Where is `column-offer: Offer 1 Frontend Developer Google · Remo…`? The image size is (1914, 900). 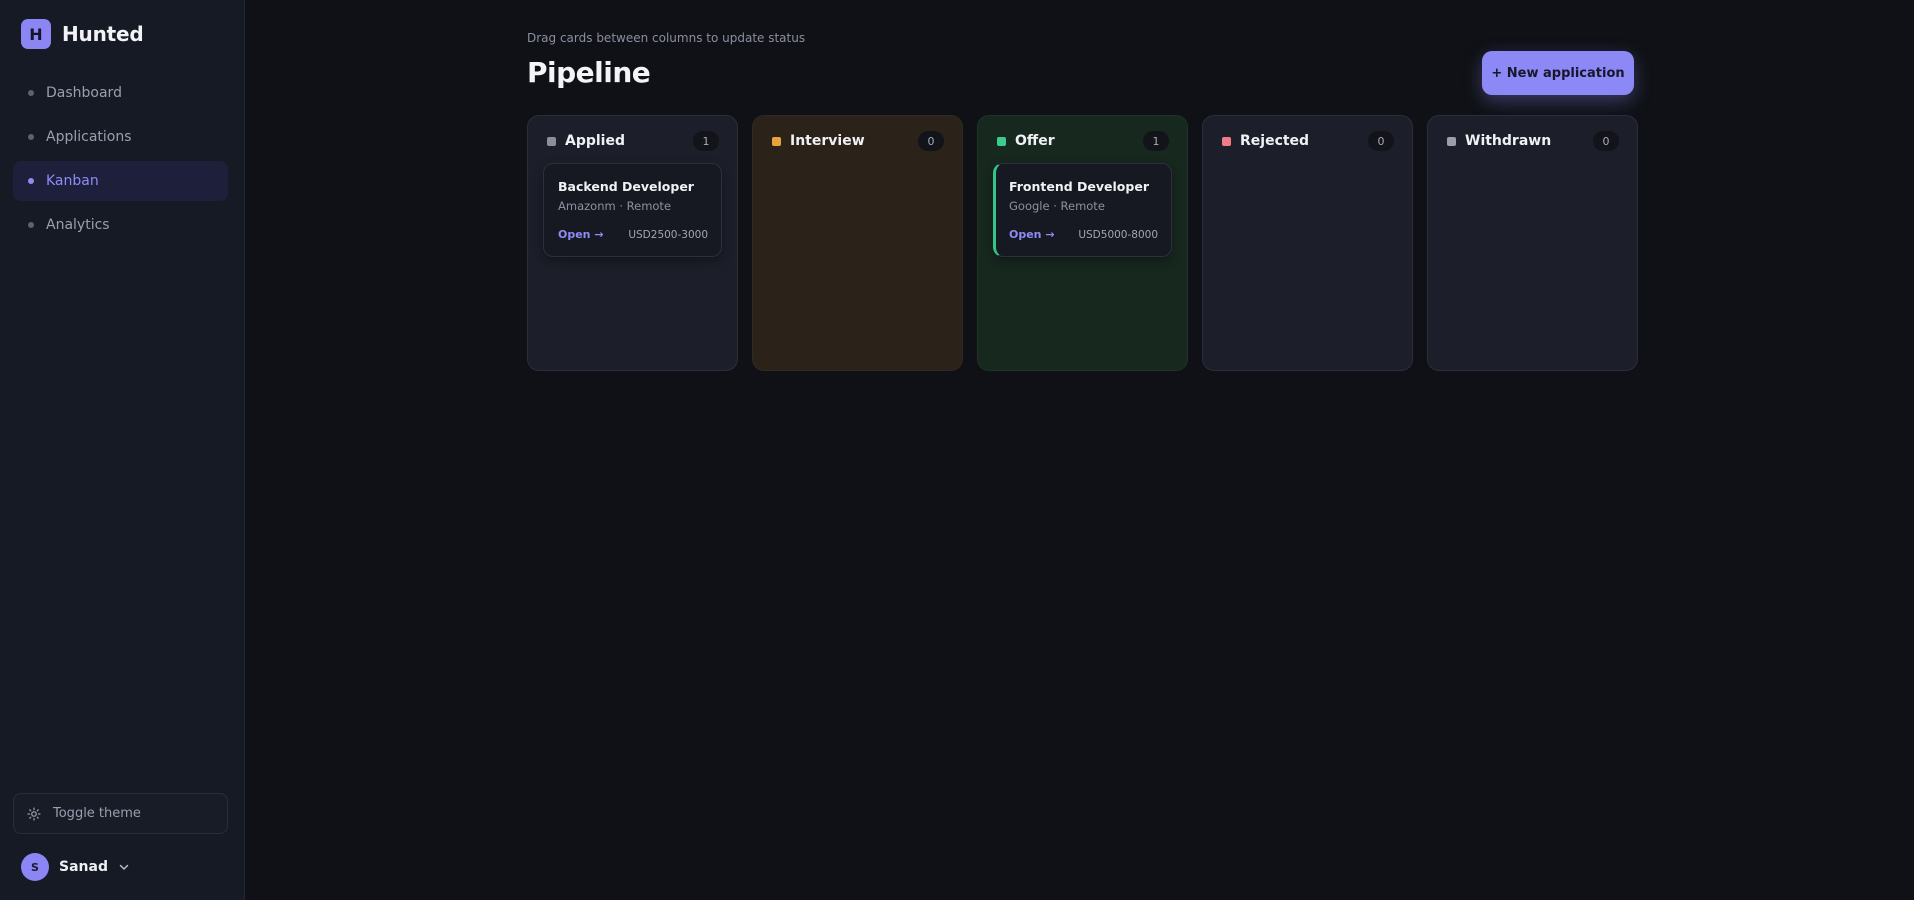
column-offer: Offer 1 Frontend Developer Google · Remo… is located at coordinates (1082, 243).